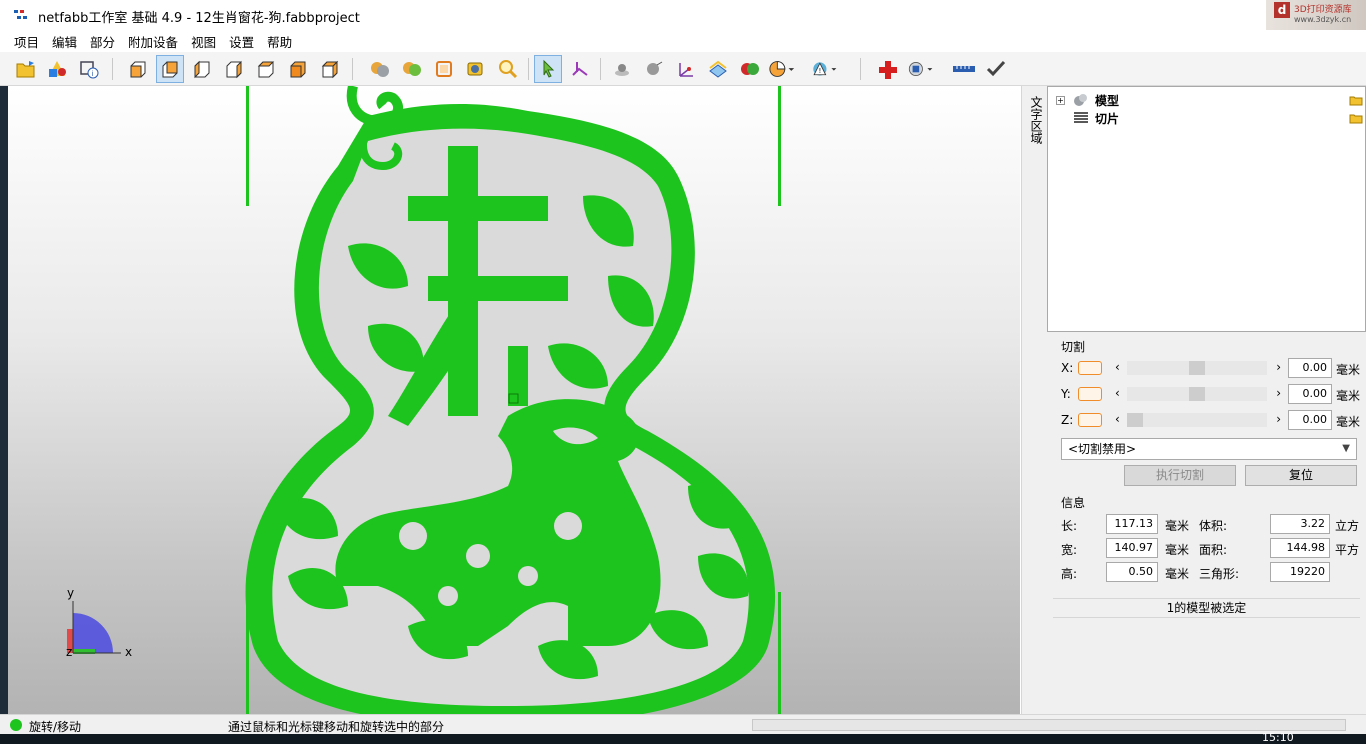 Image resolution: width=1366 pixels, height=744 pixels. What do you see at coordinates (26, 69) in the screenshot?
I see `open-project-icon` at bounding box center [26, 69].